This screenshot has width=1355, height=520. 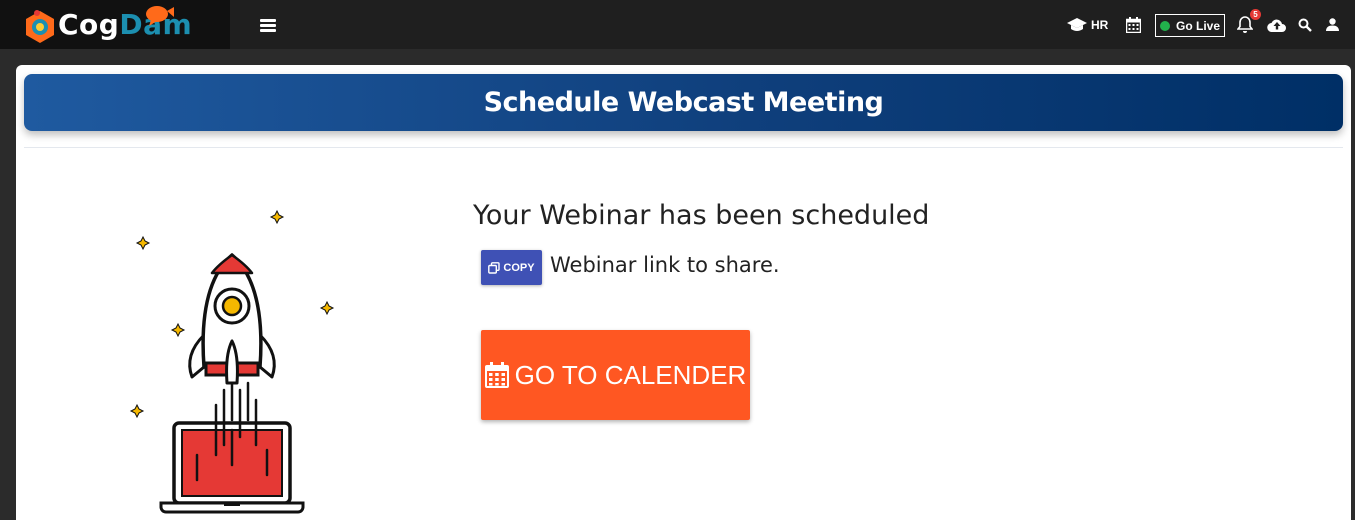 I want to click on notifications-button, so click(x=1245, y=24).